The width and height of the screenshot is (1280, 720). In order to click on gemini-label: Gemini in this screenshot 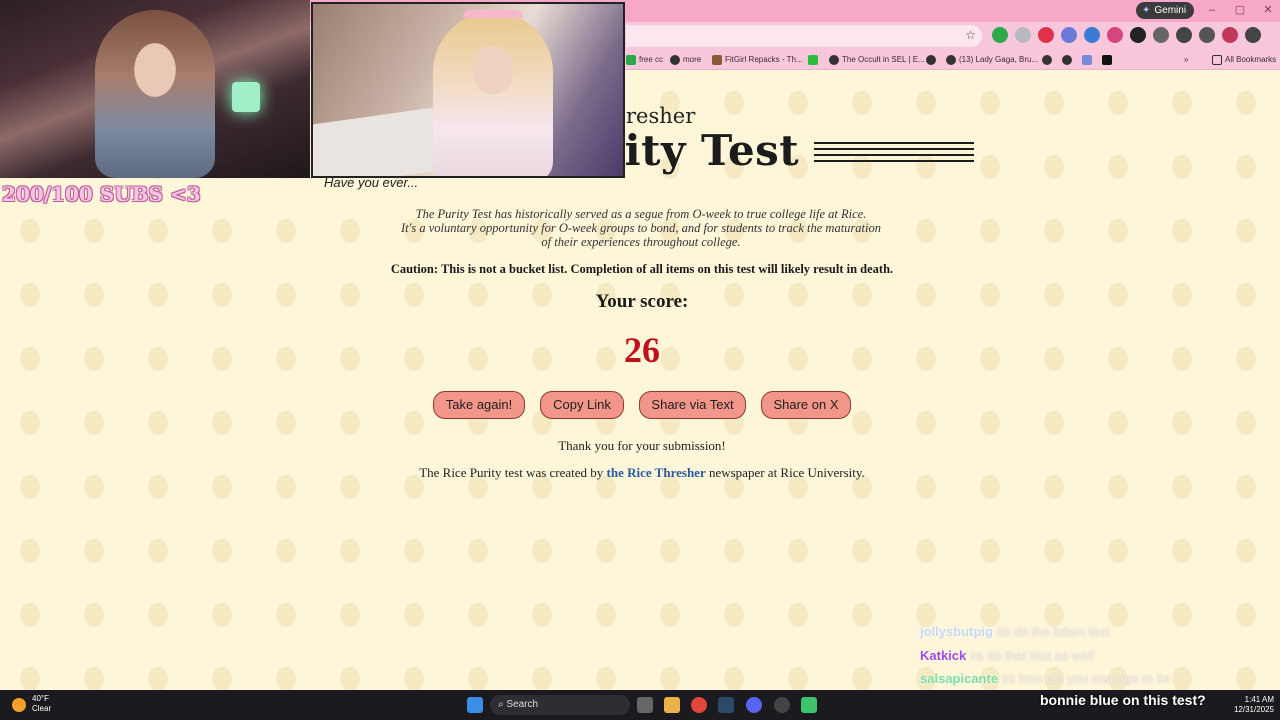, I will do `click(1170, 10)`.